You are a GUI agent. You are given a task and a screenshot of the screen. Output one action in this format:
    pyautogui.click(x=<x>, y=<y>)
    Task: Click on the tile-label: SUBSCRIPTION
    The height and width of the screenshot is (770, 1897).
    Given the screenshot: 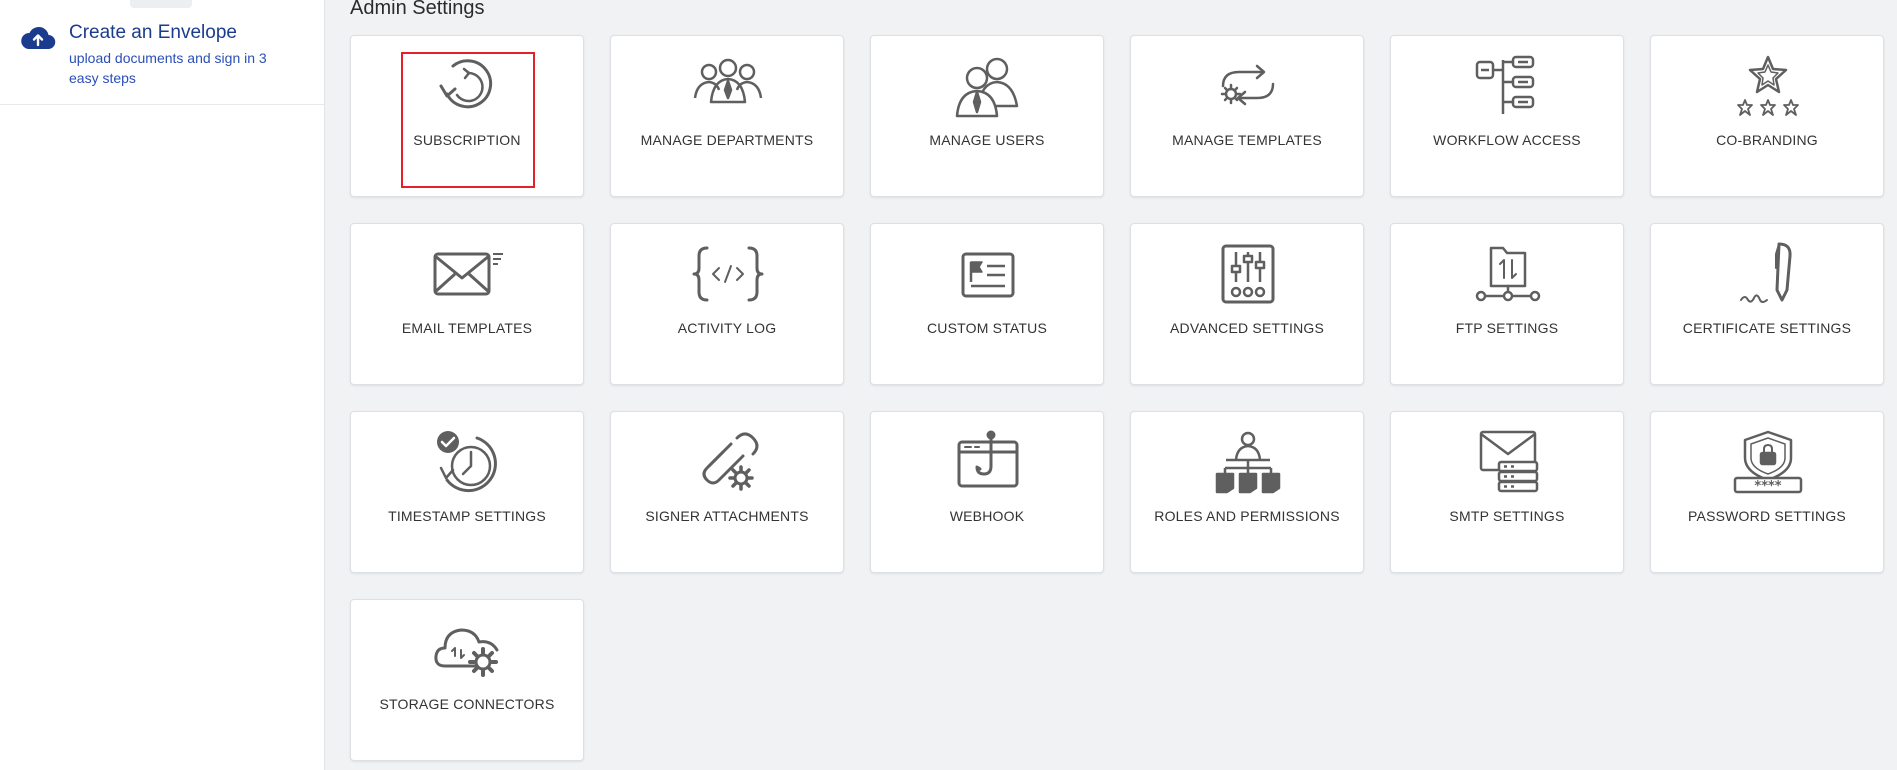 What is the action you would take?
    pyautogui.click(x=467, y=140)
    